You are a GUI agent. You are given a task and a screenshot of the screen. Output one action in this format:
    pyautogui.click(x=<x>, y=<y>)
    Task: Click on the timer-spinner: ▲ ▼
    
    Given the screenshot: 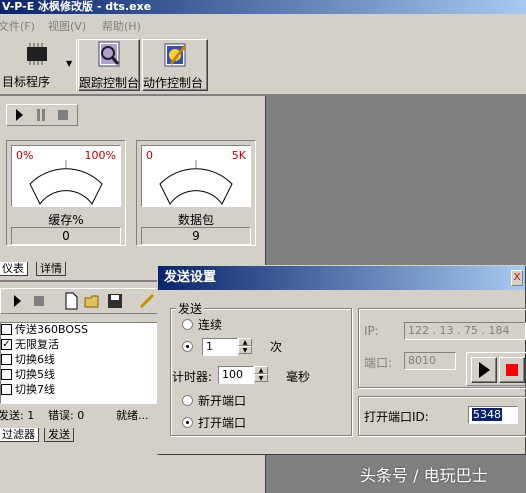 What is the action you would take?
    pyautogui.click(x=261, y=375)
    